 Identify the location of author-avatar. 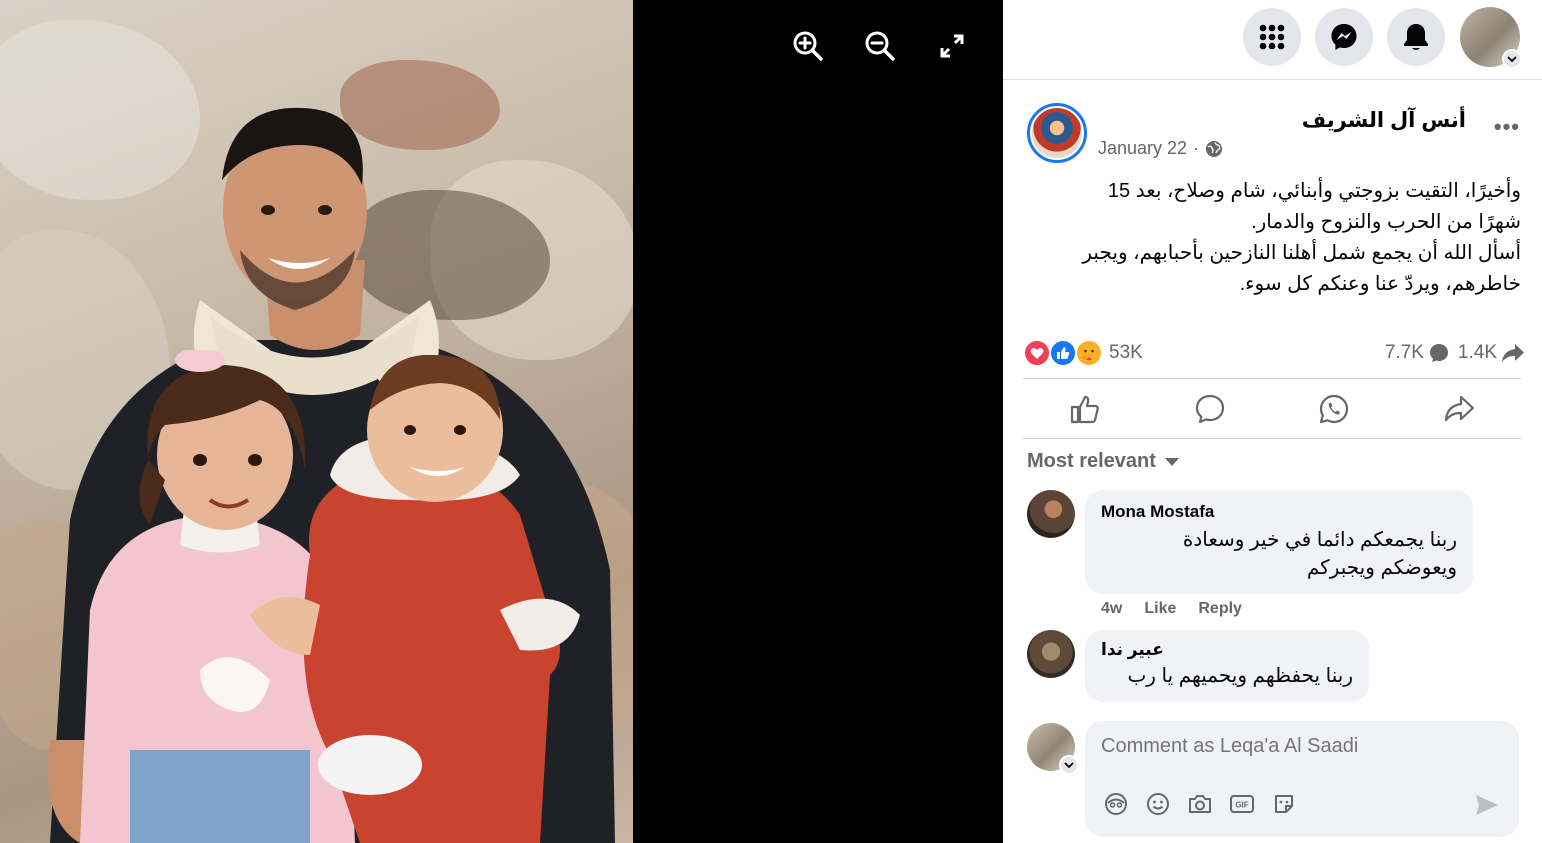
(1057, 133).